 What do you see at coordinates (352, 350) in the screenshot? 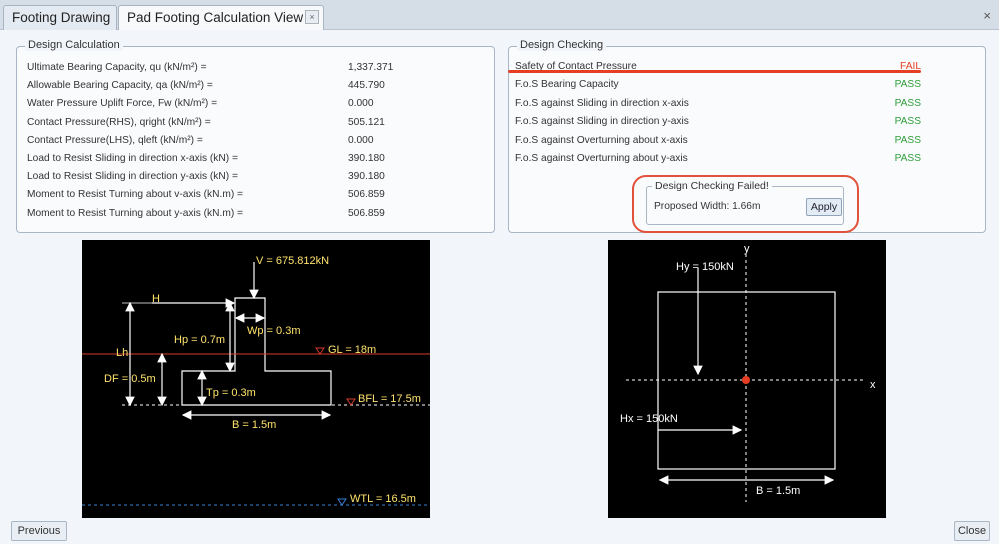
I see `gl-label: GL = 18m` at bounding box center [352, 350].